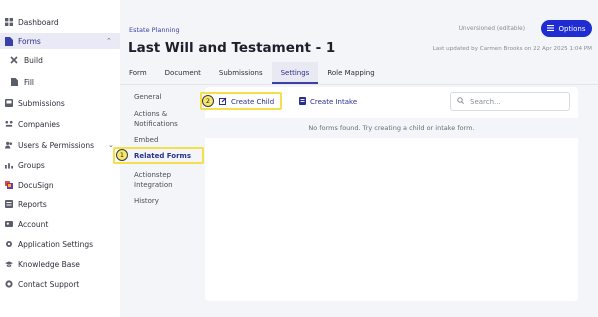  Describe the element at coordinates (60, 60) in the screenshot. I see `sidebar-item-build: Build` at that location.